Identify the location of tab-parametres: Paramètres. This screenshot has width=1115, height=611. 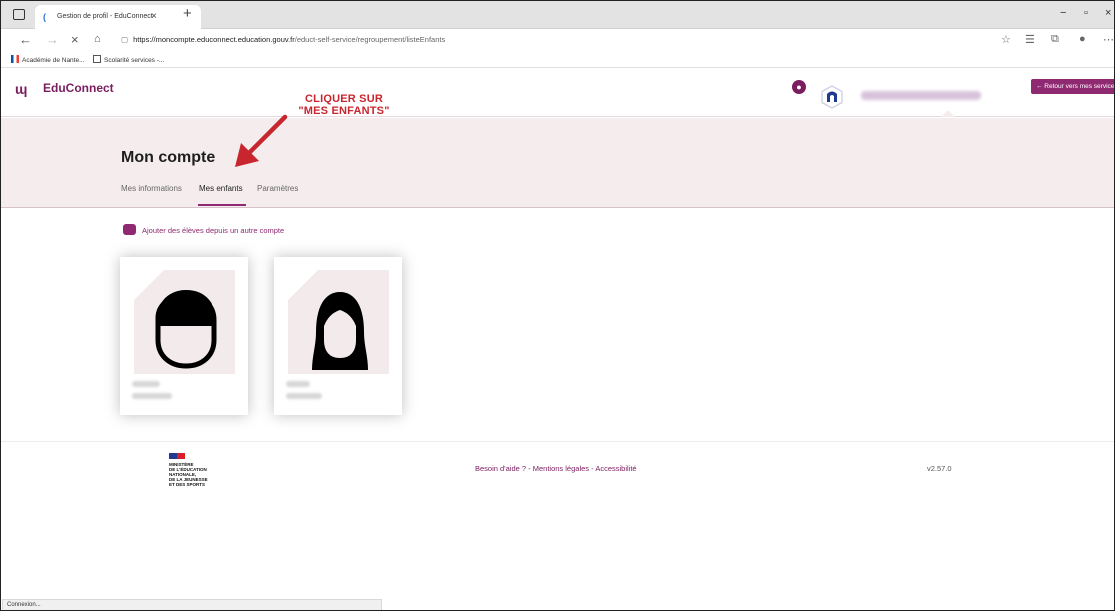
(277, 188).